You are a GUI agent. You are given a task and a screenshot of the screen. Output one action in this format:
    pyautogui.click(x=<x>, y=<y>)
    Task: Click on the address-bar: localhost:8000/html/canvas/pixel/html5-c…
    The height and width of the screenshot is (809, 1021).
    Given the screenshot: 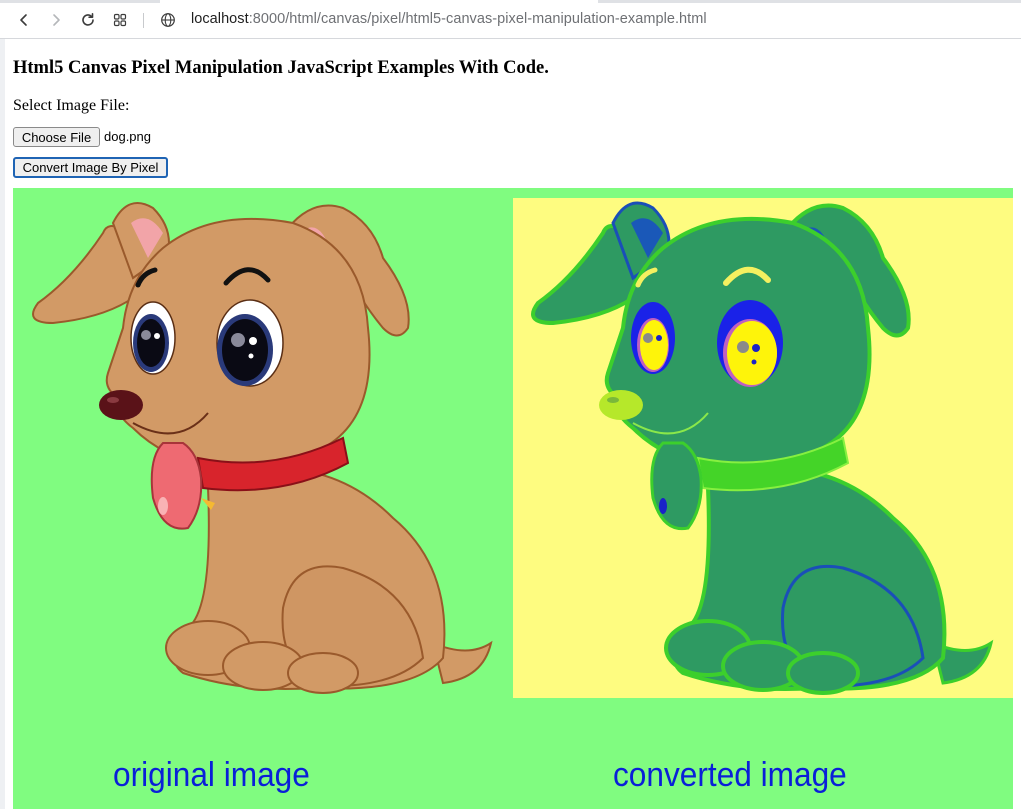 What is the action you would take?
    pyautogui.click(x=449, y=19)
    